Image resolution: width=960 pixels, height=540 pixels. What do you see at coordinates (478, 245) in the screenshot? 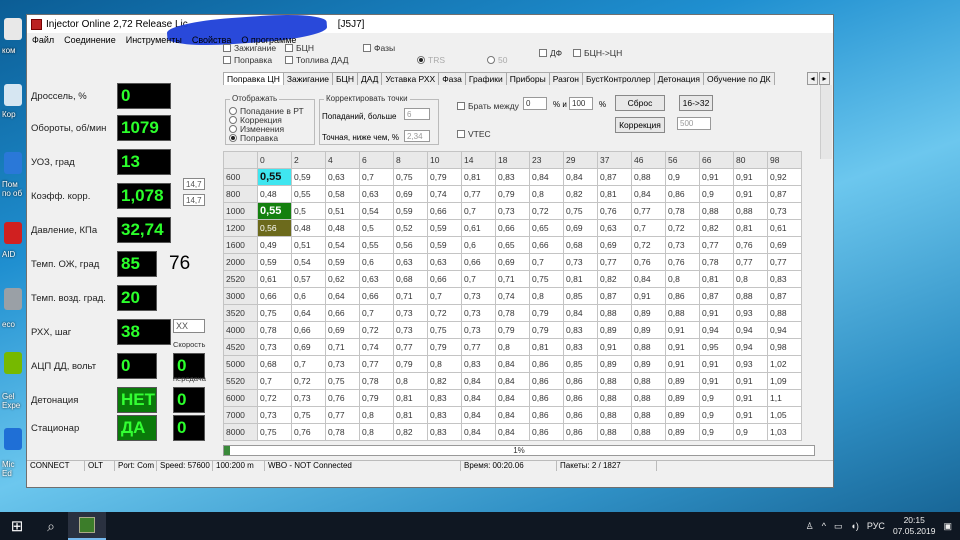
I see `grid-cell: 0,6` at bounding box center [478, 245].